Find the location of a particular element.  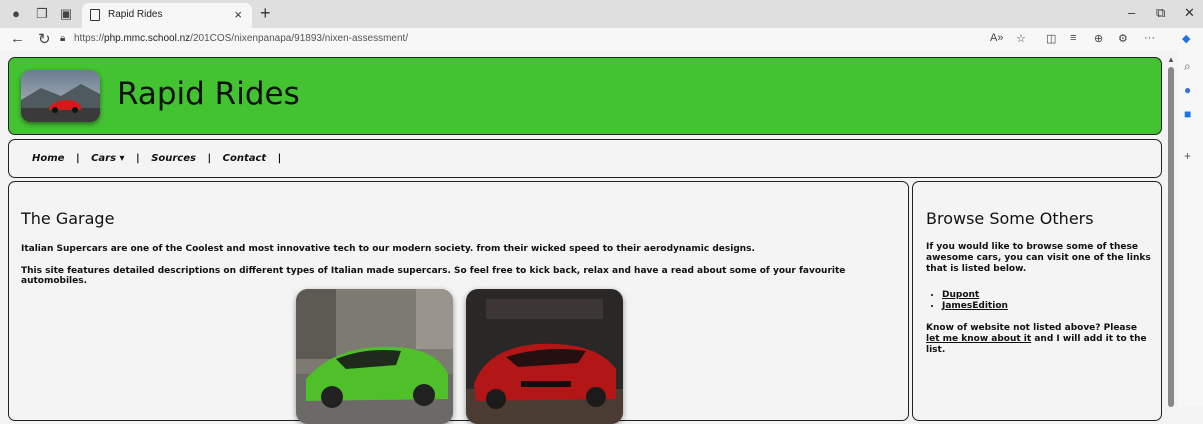

list-item: JamesEdition is located at coordinates (975, 306).